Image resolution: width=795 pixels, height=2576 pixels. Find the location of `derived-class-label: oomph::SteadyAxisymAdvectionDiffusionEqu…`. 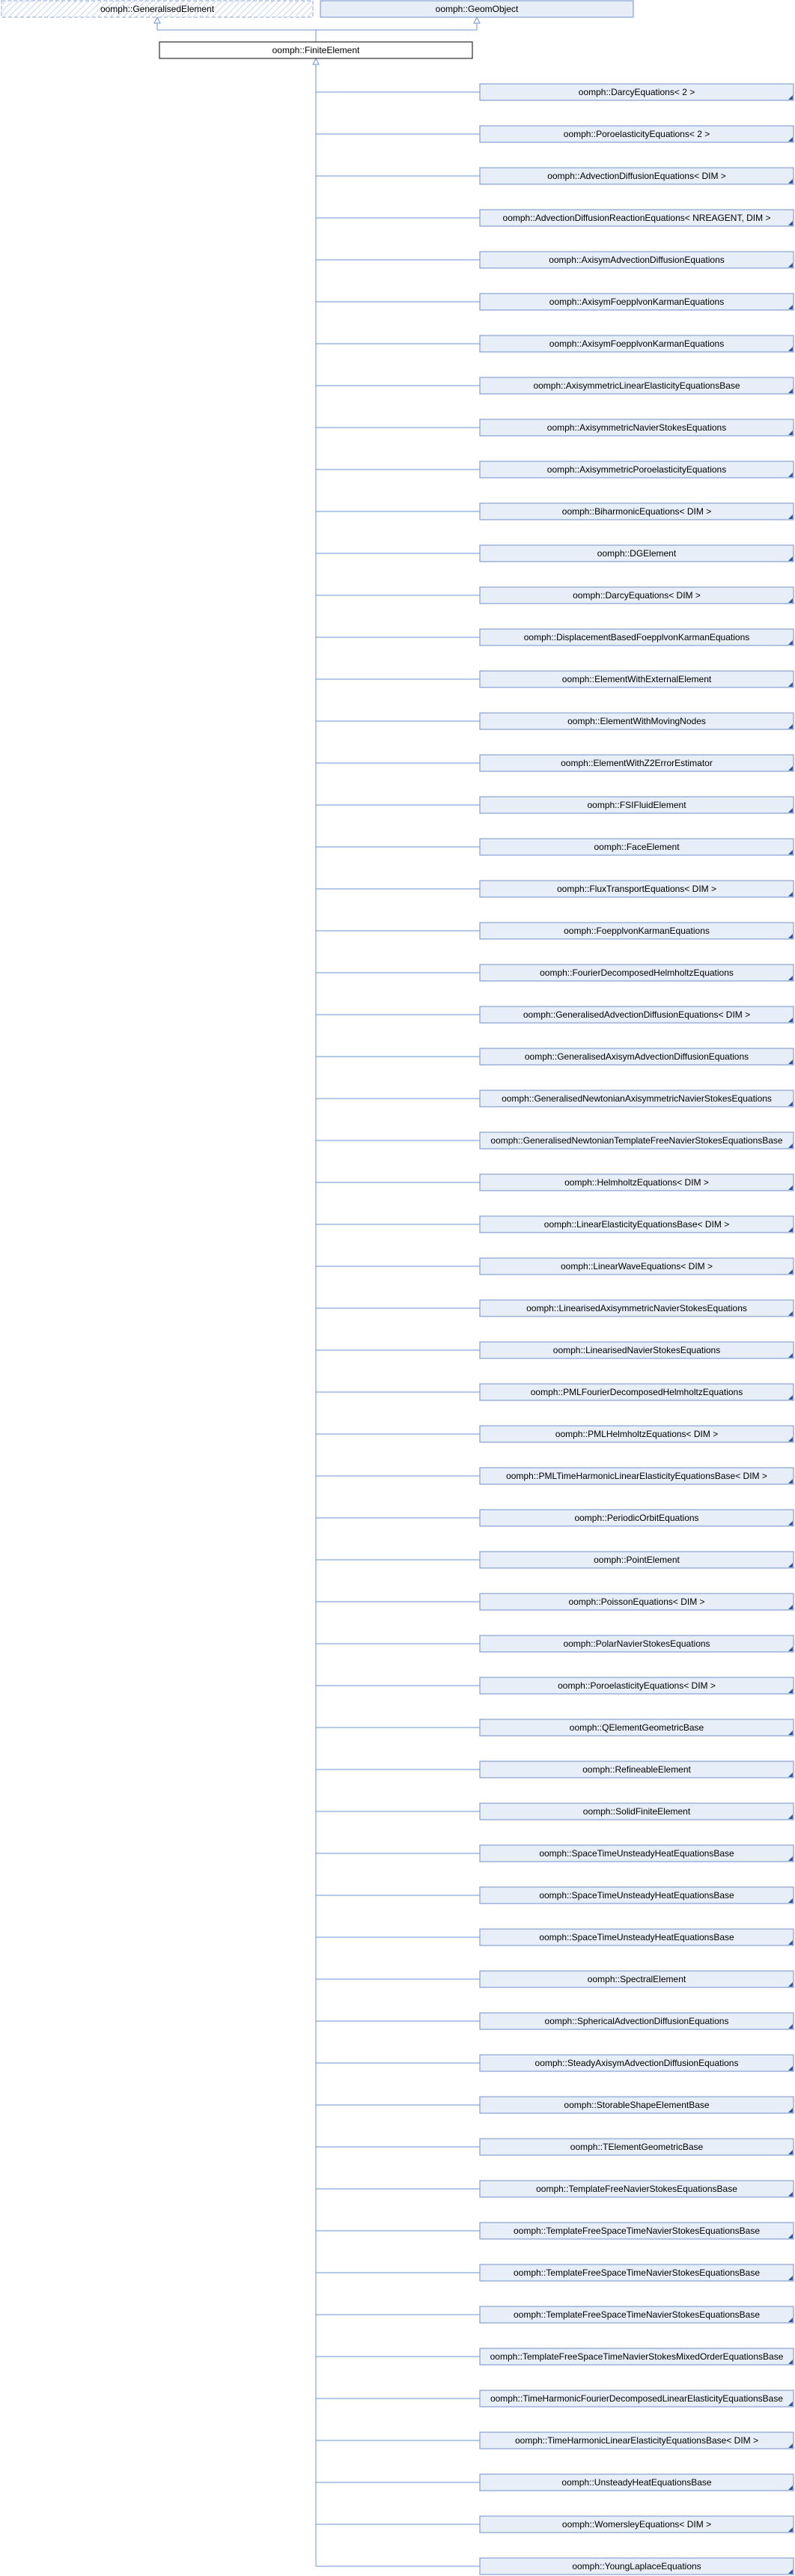

derived-class-label: oomph::SteadyAxisymAdvectionDiffusionEqu… is located at coordinates (637, 2063).